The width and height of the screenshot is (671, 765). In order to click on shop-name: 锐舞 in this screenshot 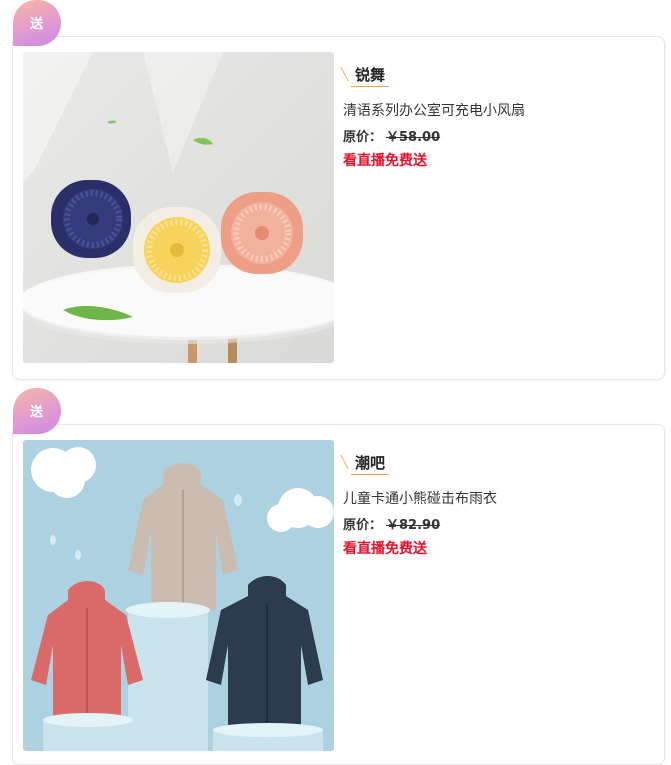, I will do `click(434, 75)`.